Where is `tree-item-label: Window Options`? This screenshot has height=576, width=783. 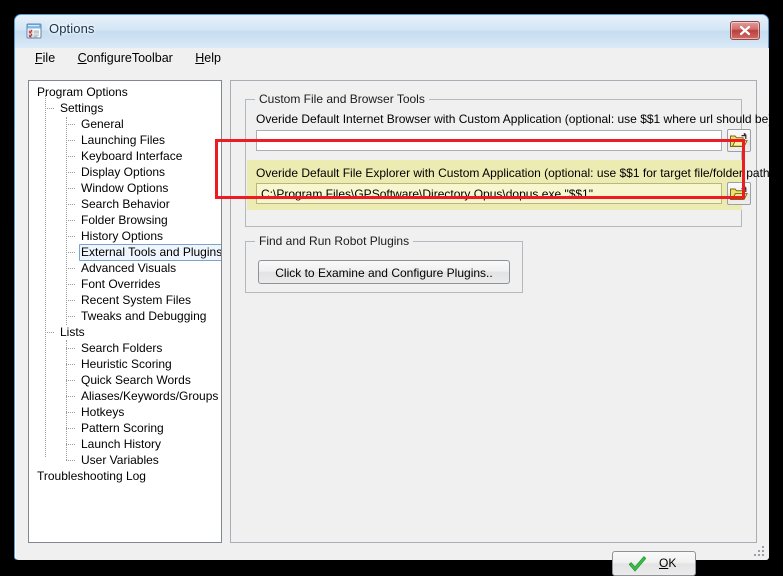
tree-item-label: Window Options is located at coordinates (125, 188).